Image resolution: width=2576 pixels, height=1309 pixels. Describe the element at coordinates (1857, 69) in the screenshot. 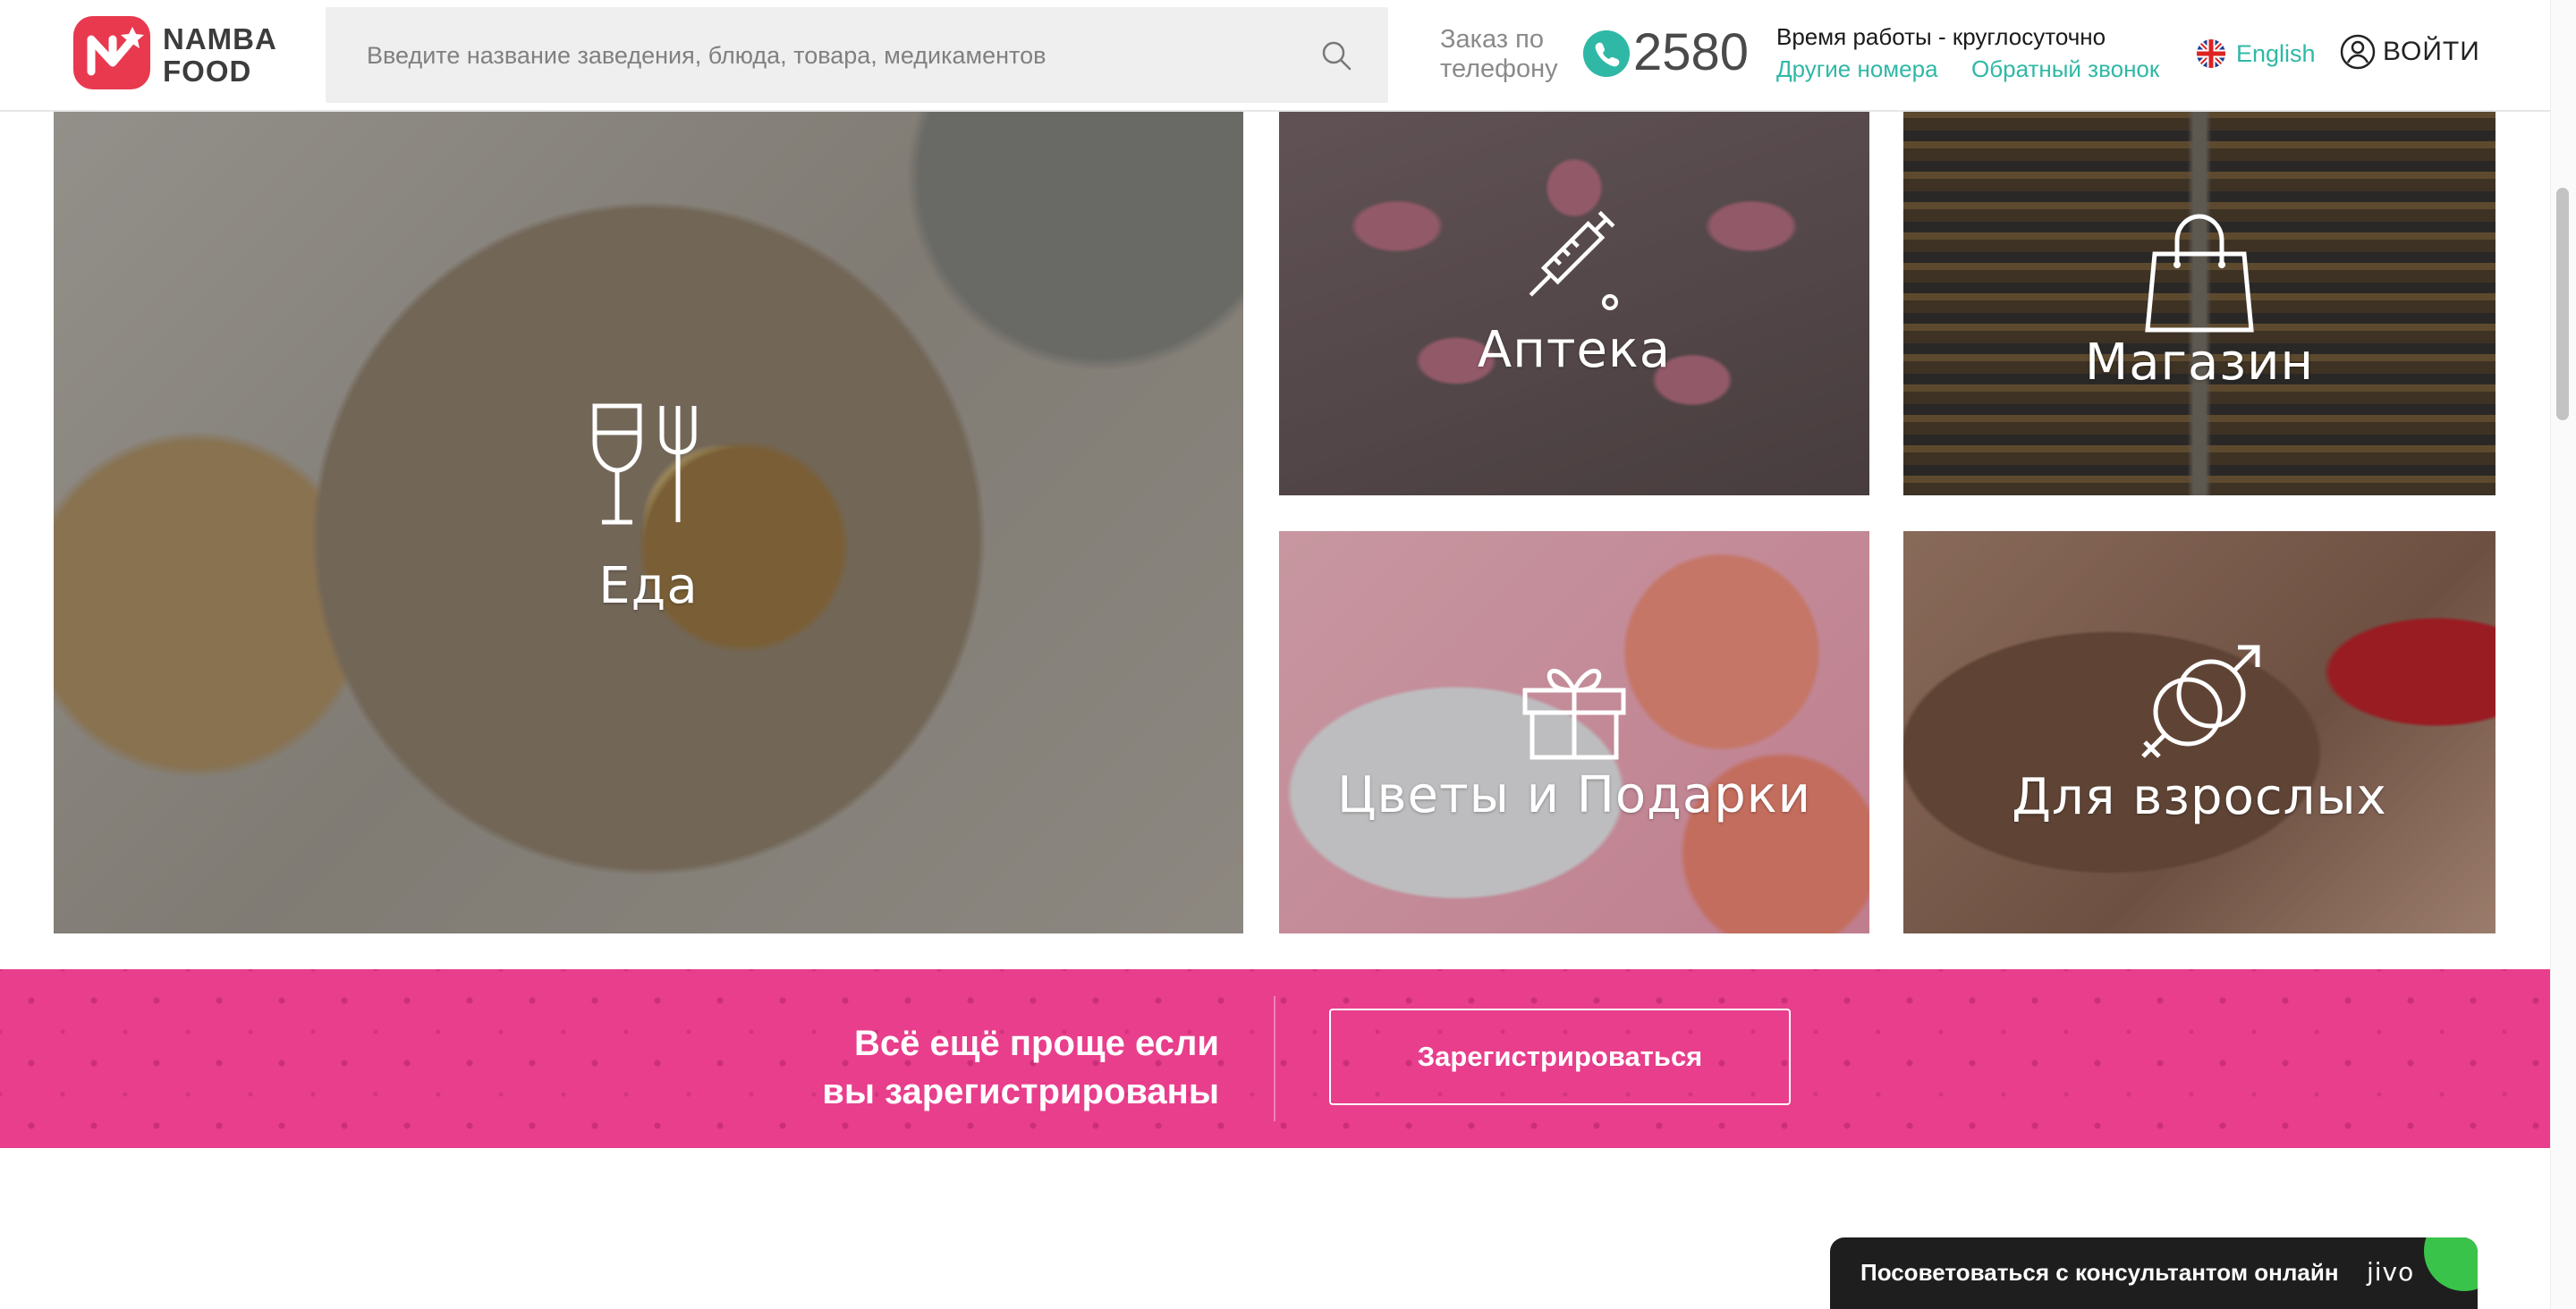

I see `other-numbers-link: Другие номера` at that location.